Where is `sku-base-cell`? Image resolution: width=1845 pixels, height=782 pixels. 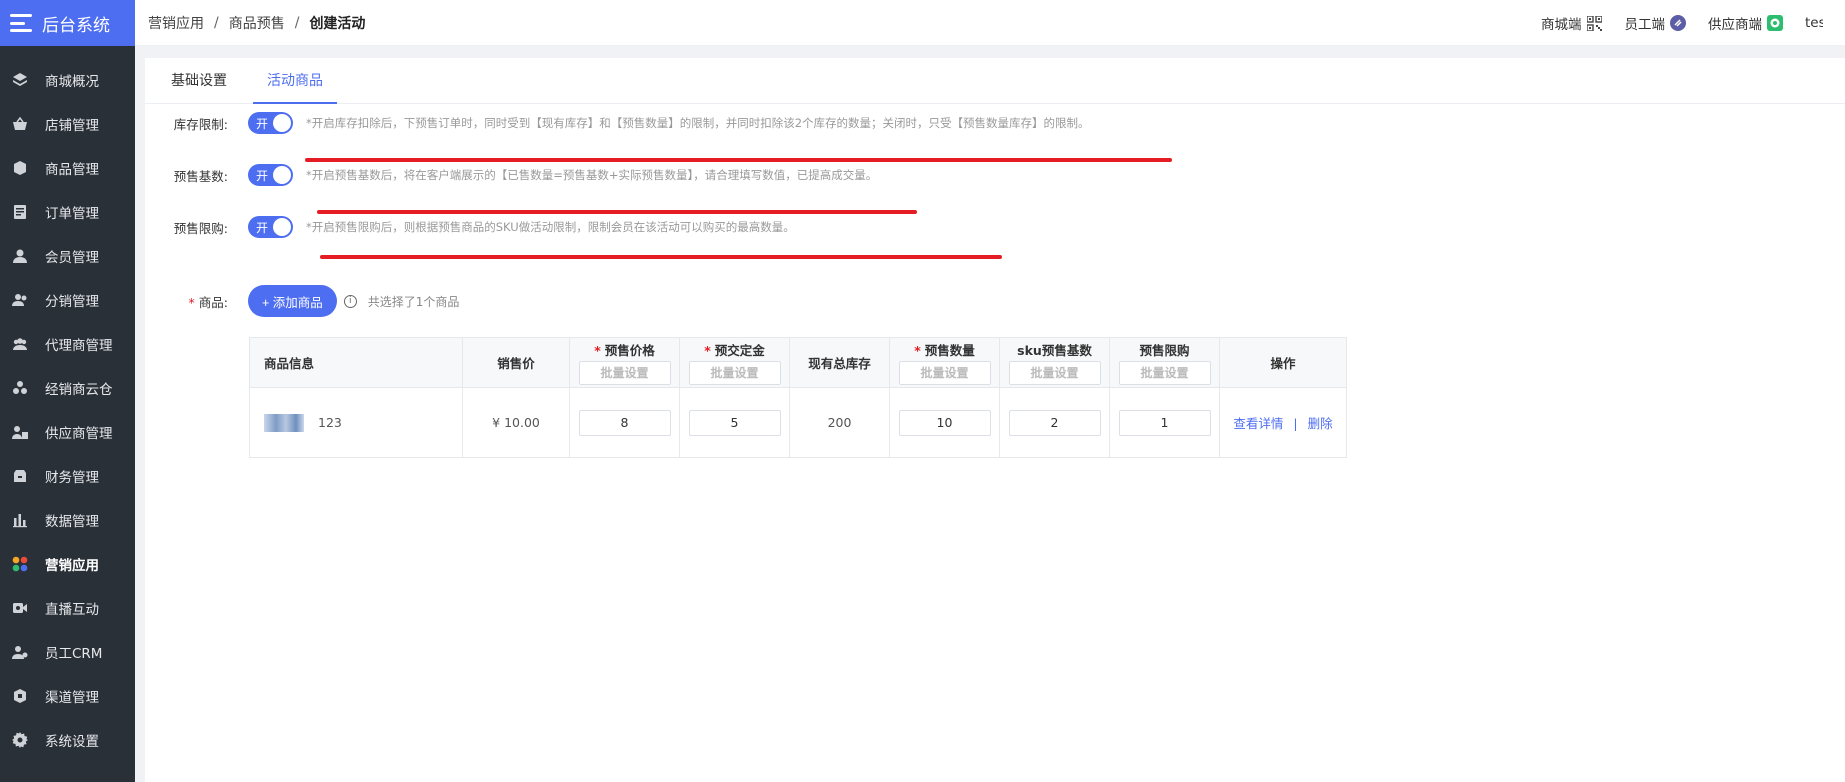
sku-base-cell is located at coordinates (1054, 422).